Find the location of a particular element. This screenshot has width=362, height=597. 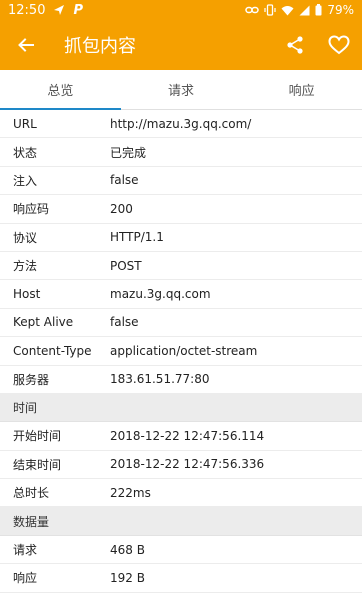

row-key: 状态 is located at coordinates (25, 152).